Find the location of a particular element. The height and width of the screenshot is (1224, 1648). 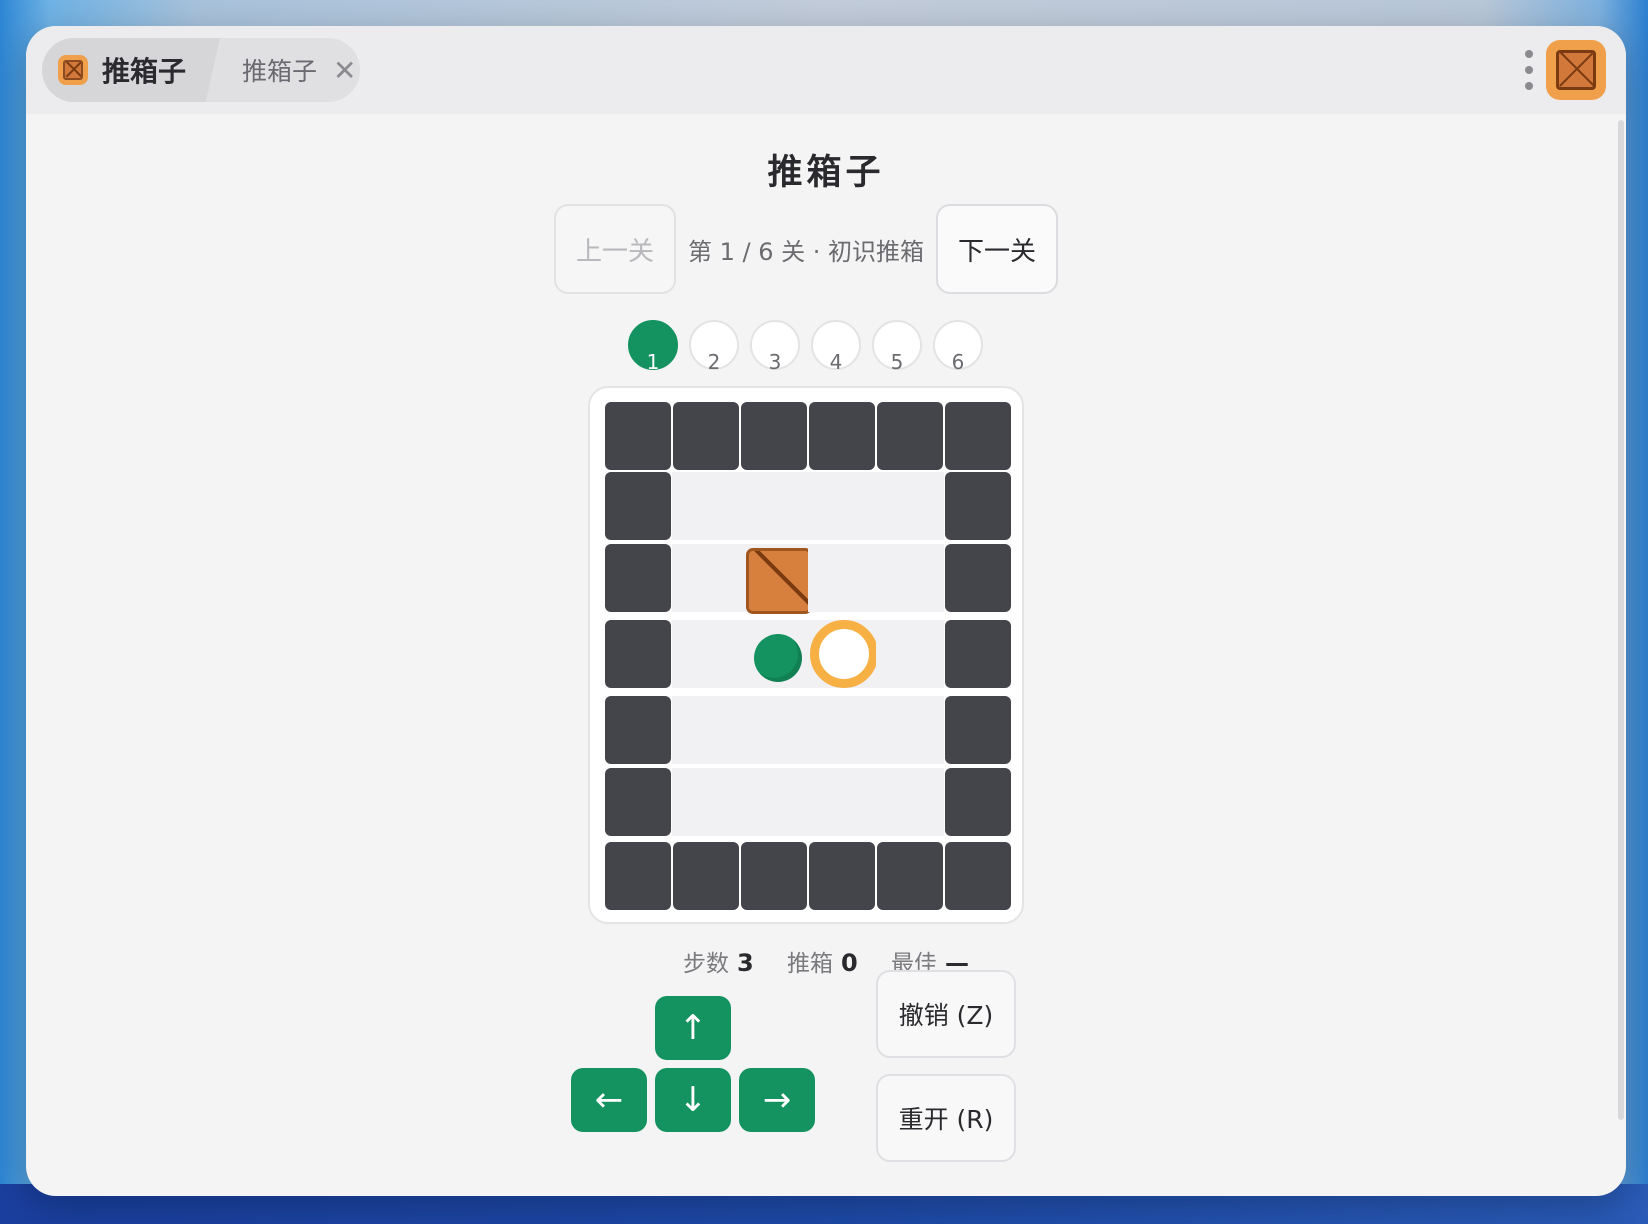

restart-button: 重开 (R) is located at coordinates (946, 1118).